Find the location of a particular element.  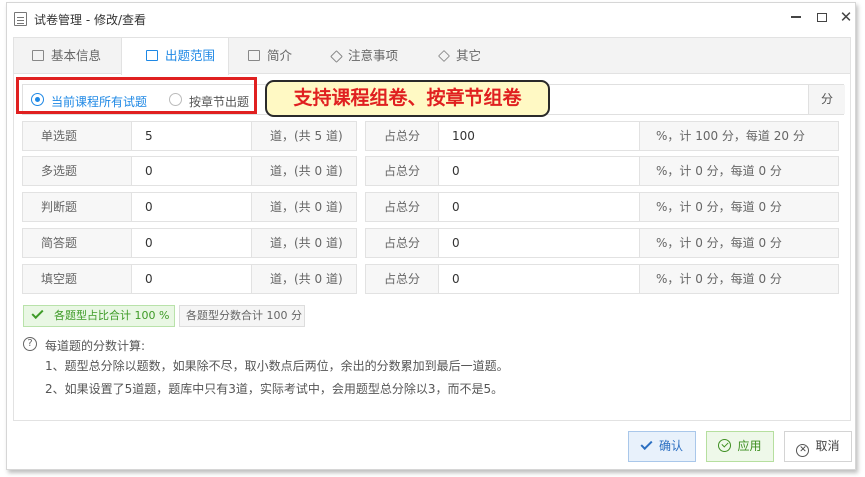

minimize-button is located at coordinates (796, 17).